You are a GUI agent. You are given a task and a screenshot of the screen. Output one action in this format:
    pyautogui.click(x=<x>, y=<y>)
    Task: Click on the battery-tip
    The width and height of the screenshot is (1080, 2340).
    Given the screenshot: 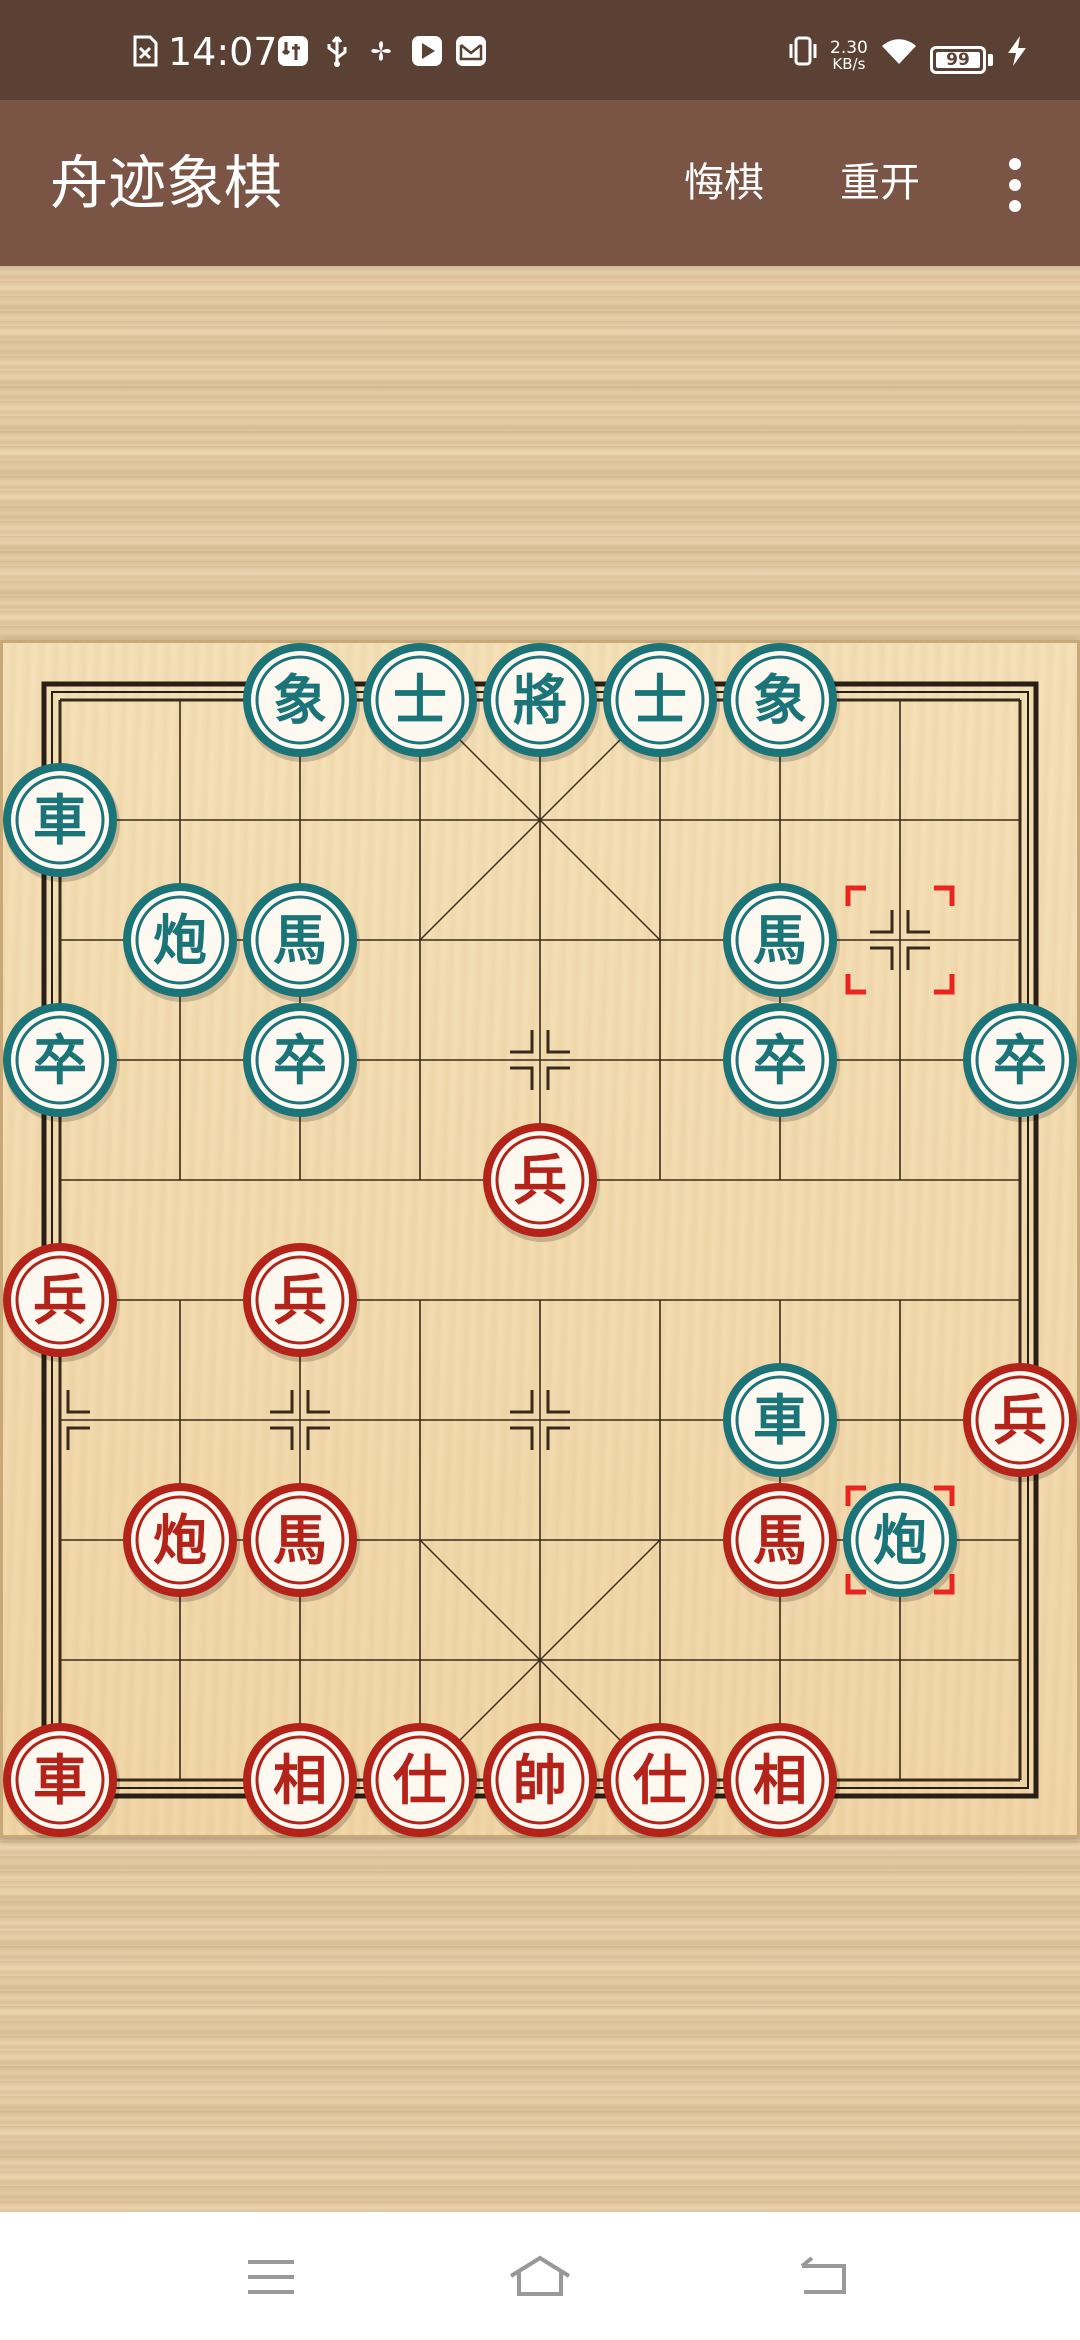 What is the action you would take?
    pyautogui.click(x=990, y=60)
    